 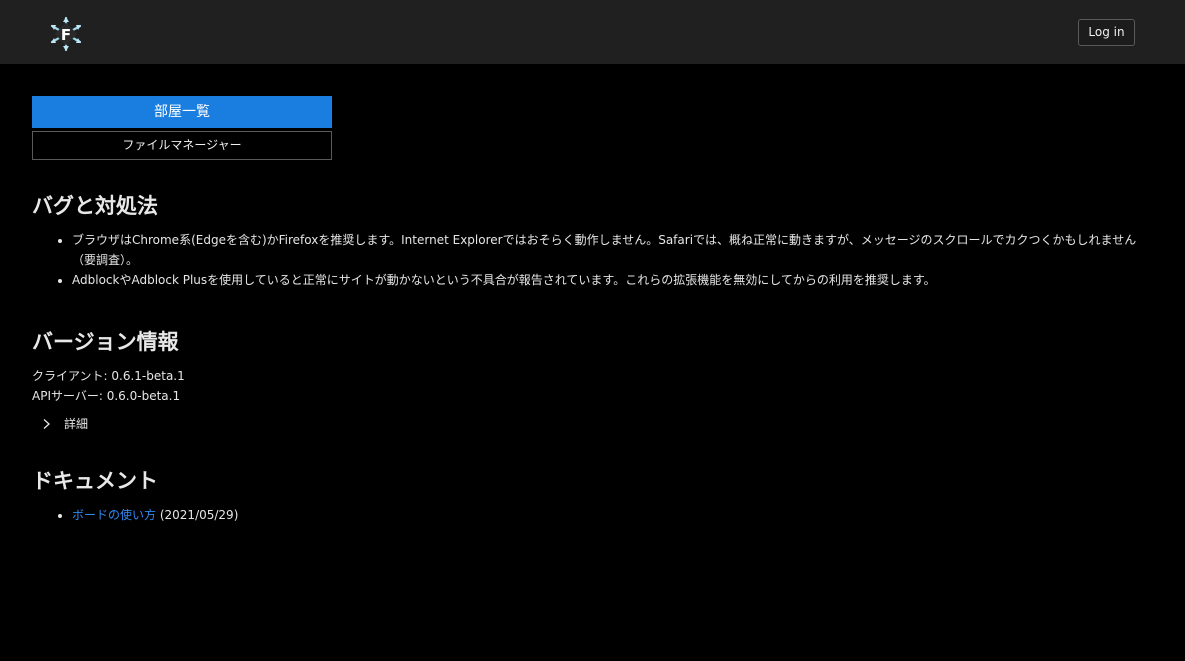 I want to click on api-version: APIサーバー: 0.6.0-beta.1, so click(x=106, y=396).